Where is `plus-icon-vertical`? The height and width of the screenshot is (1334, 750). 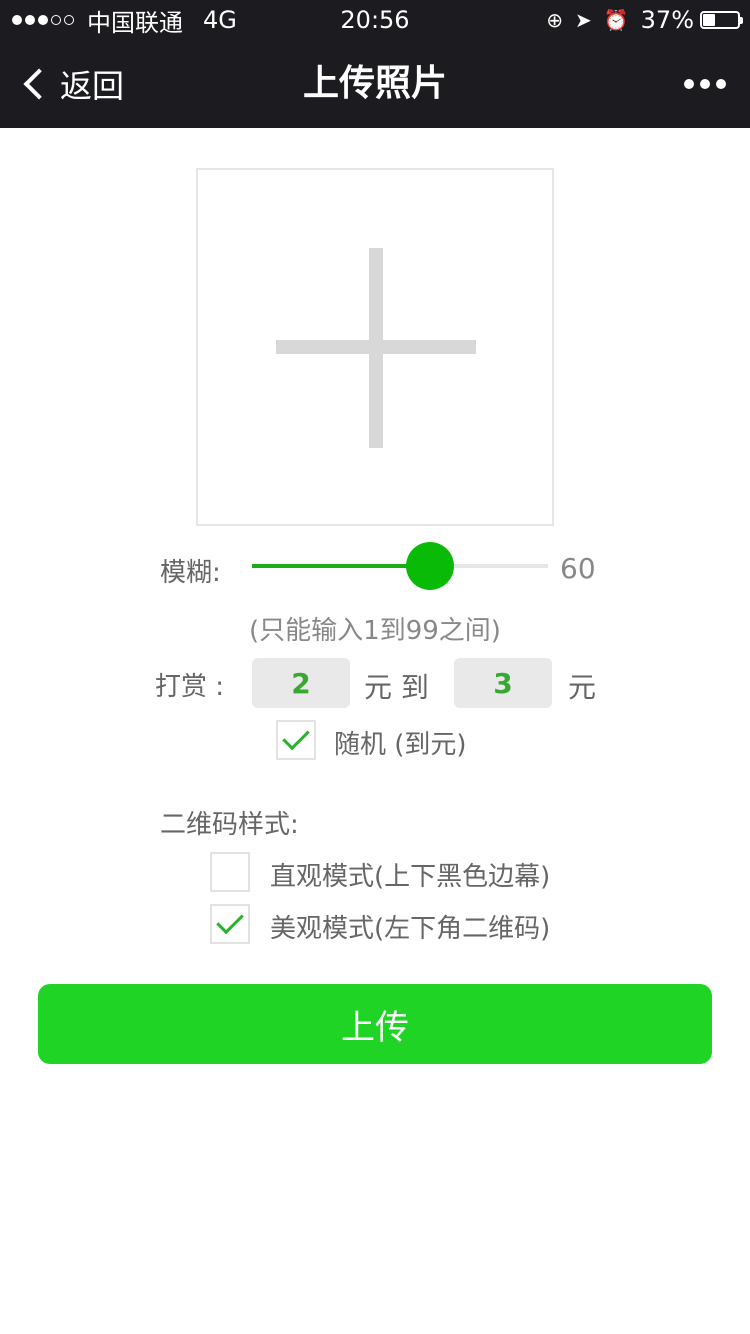 plus-icon-vertical is located at coordinates (376, 348).